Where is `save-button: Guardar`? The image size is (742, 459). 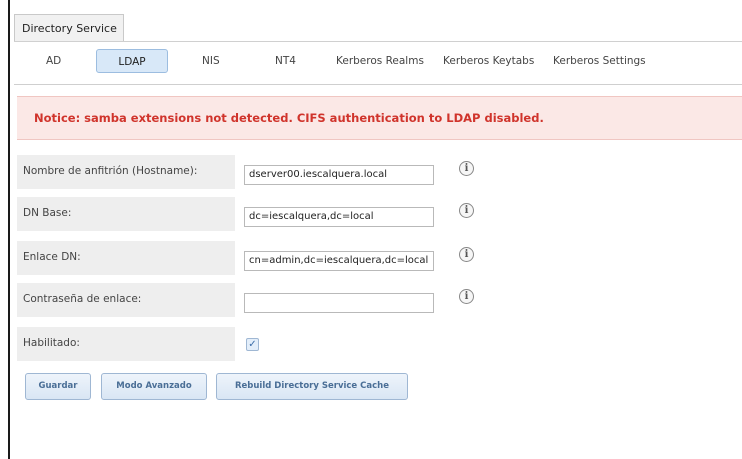 save-button: Guardar is located at coordinates (58, 386).